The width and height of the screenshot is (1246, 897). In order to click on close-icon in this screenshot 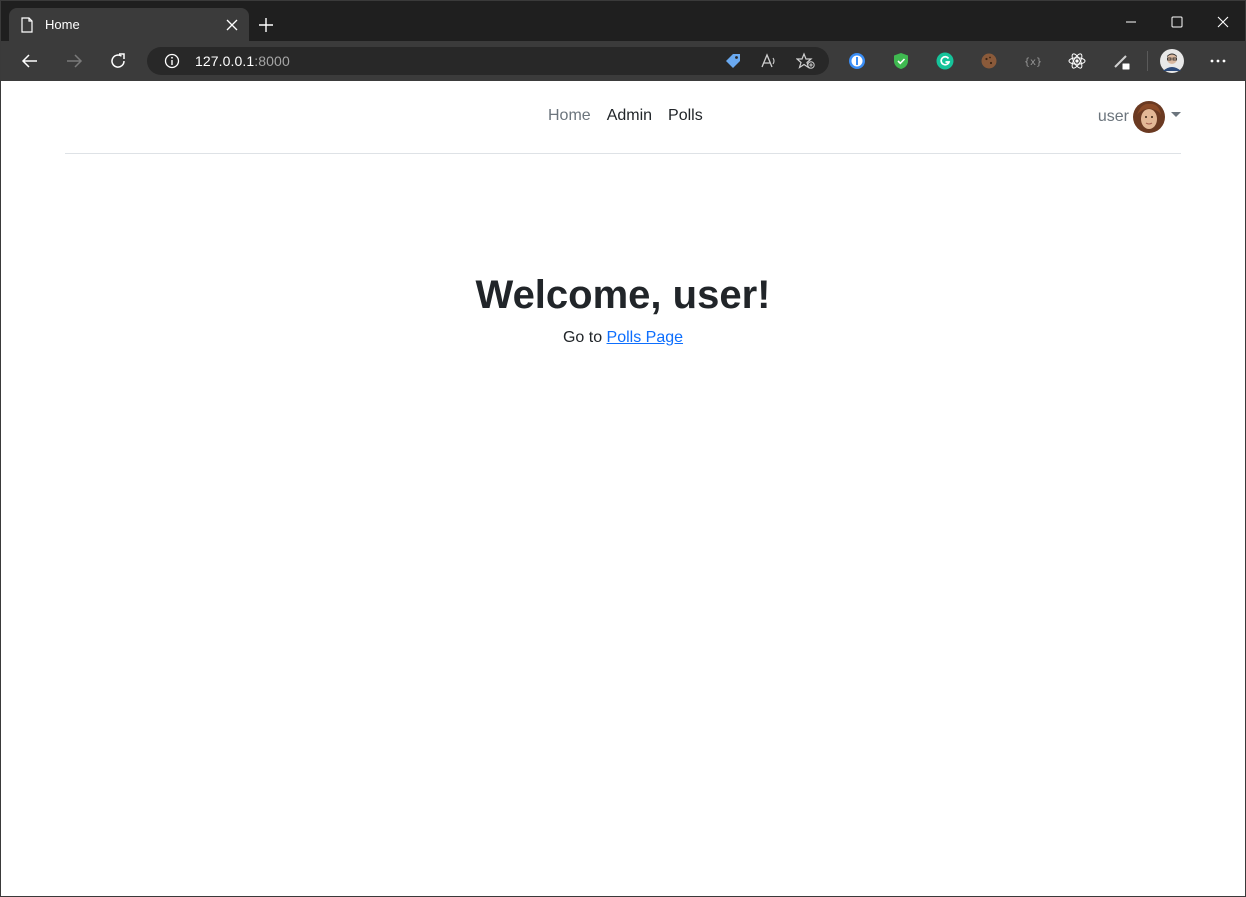, I will do `click(232, 25)`.